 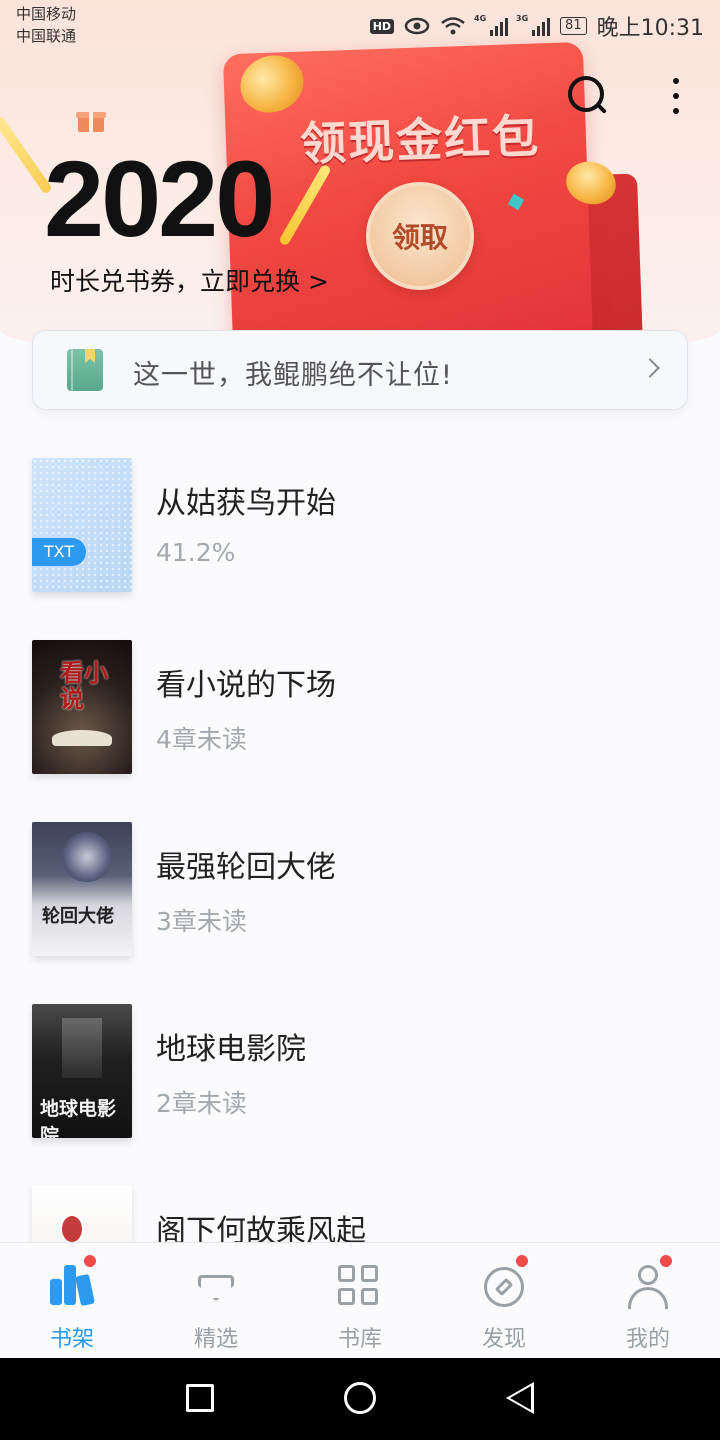 I want to click on bottom-nav: 书架 精选 书库 发现 我的, so click(x=360, y=1300).